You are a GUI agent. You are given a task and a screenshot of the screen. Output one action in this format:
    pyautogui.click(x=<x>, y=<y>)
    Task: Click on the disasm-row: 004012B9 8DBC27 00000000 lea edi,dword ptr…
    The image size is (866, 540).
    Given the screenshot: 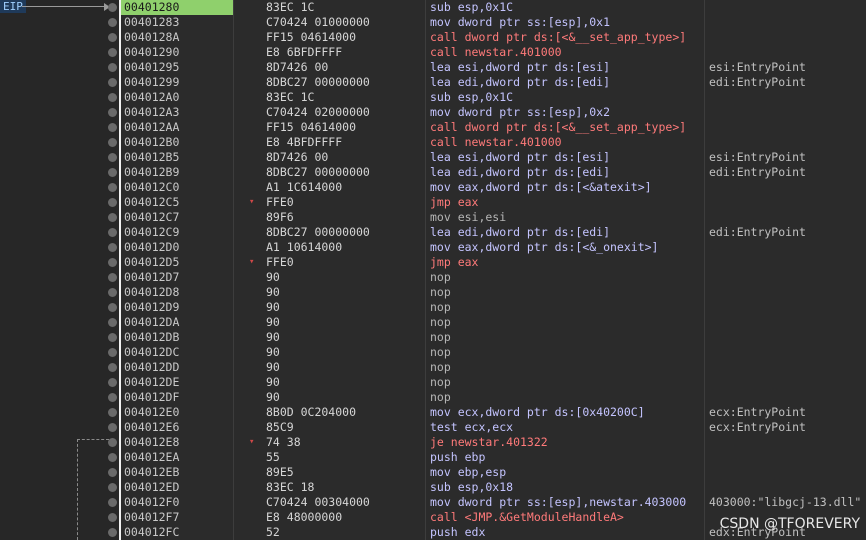 What is the action you would take?
    pyautogui.click(x=493, y=172)
    